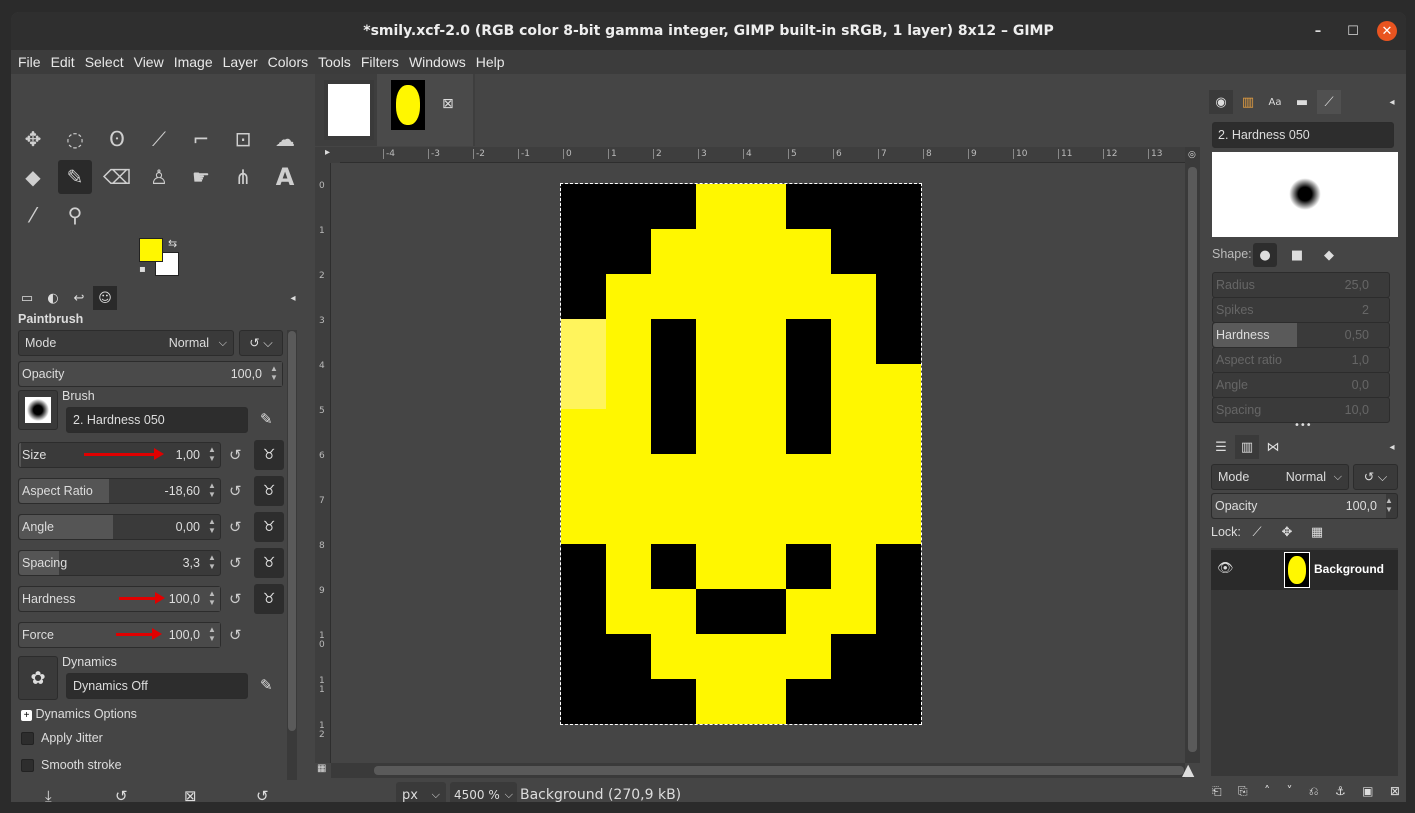 This screenshot has height=813, width=1415. What do you see at coordinates (1267, 791) in the screenshot?
I see `raise-layer-icon: ˄` at bounding box center [1267, 791].